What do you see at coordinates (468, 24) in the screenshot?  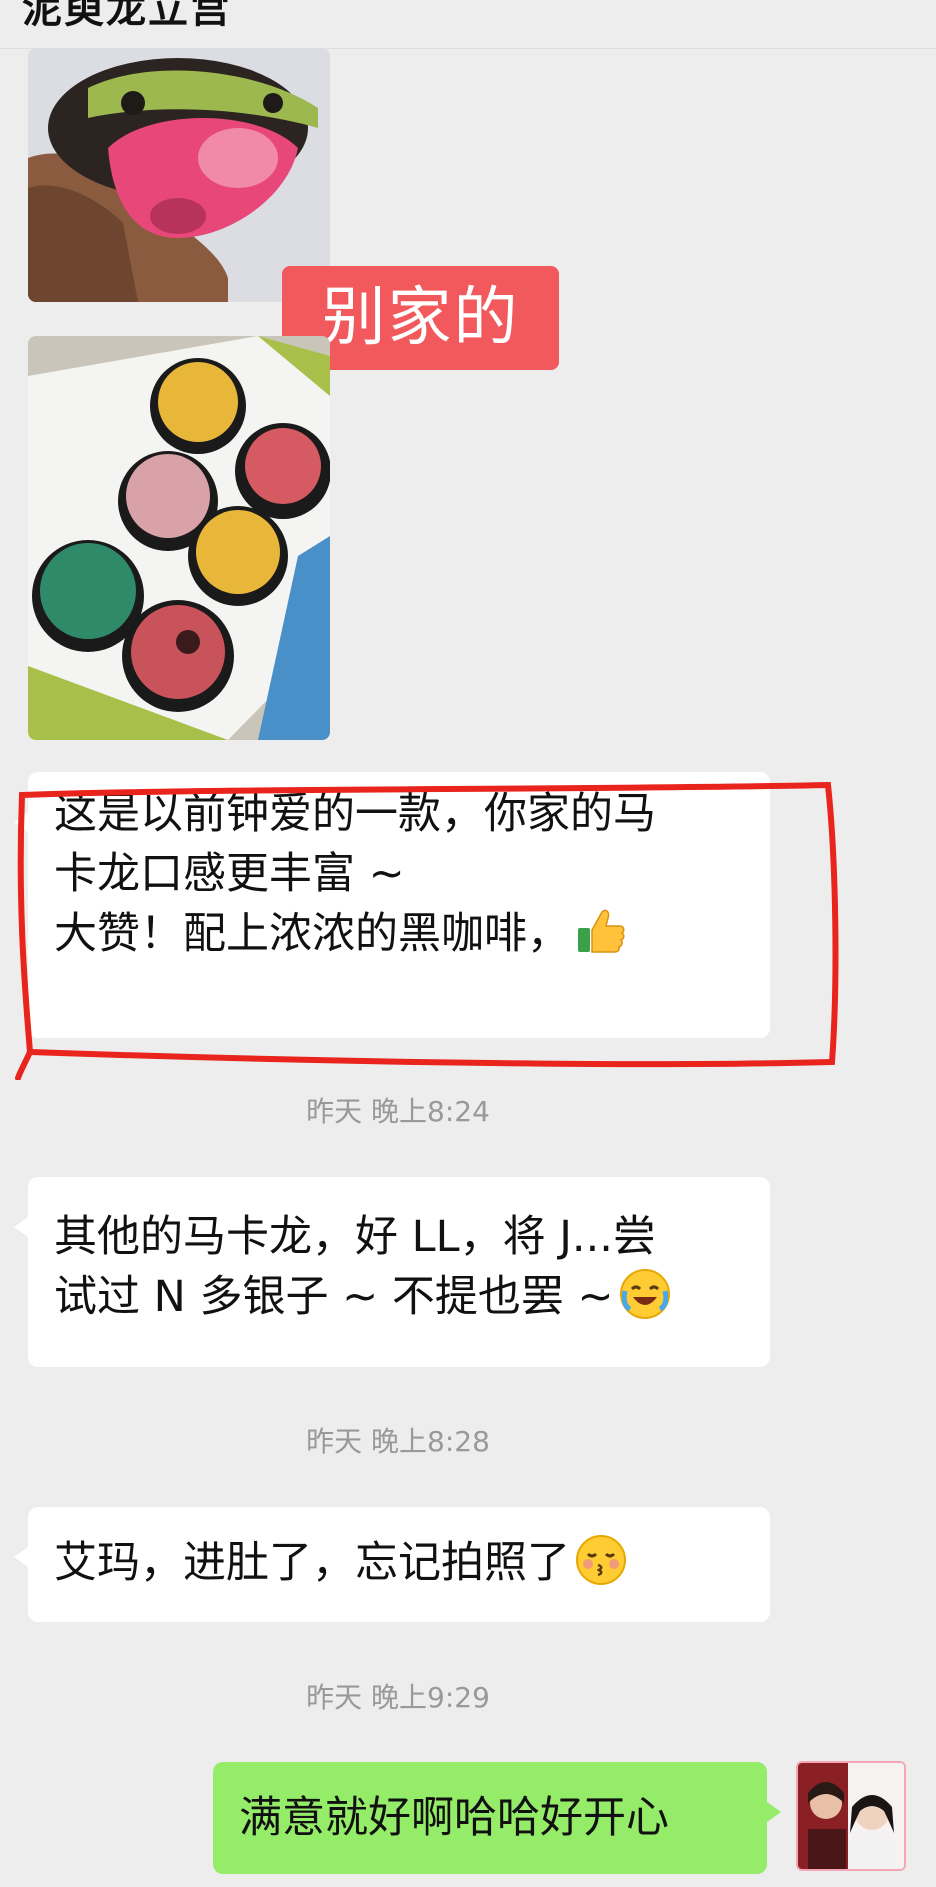 I see `chat-header: 泥萸龙立宫` at bounding box center [468, 24].